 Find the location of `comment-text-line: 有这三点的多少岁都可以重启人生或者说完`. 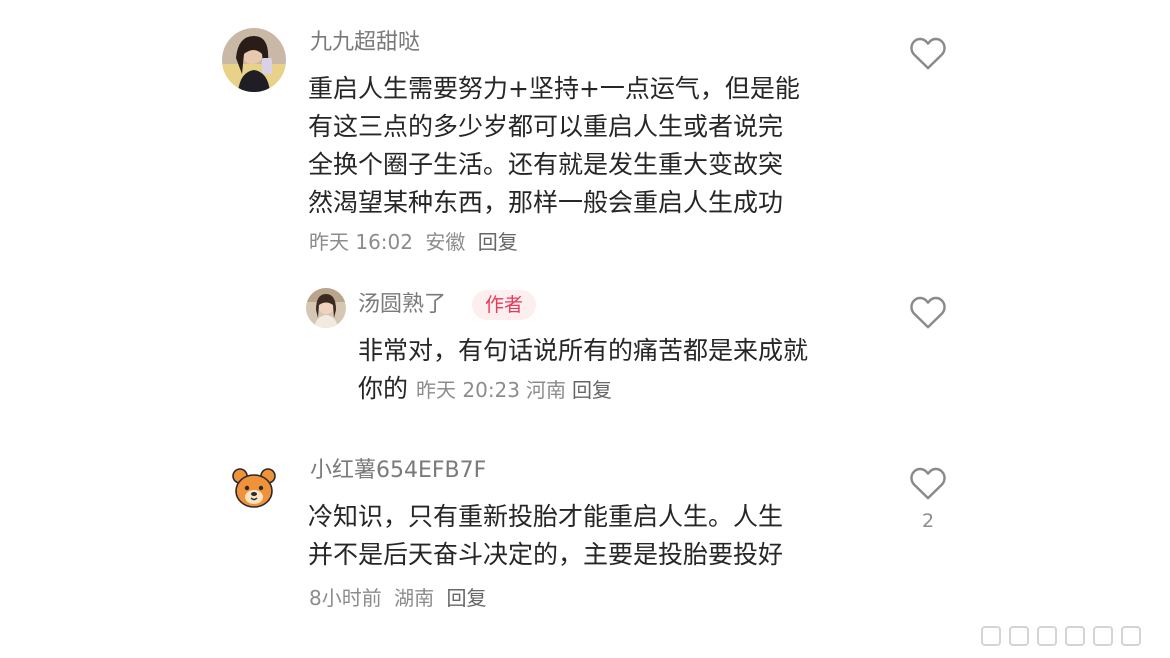

comment-text-line: 有这三点的多少岁都可以重启人生或者说完 is located at coordinates (546, 126).